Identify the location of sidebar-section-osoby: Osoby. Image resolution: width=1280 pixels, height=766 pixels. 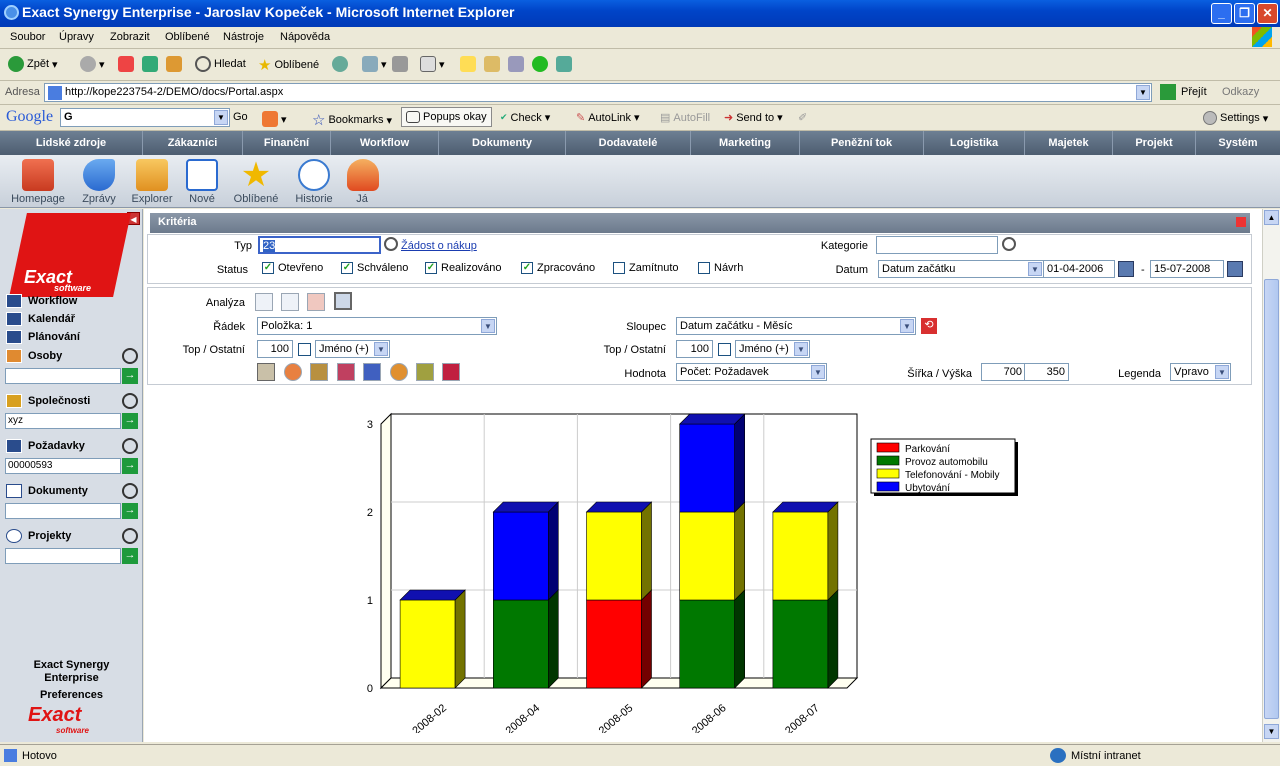
(34, 356).